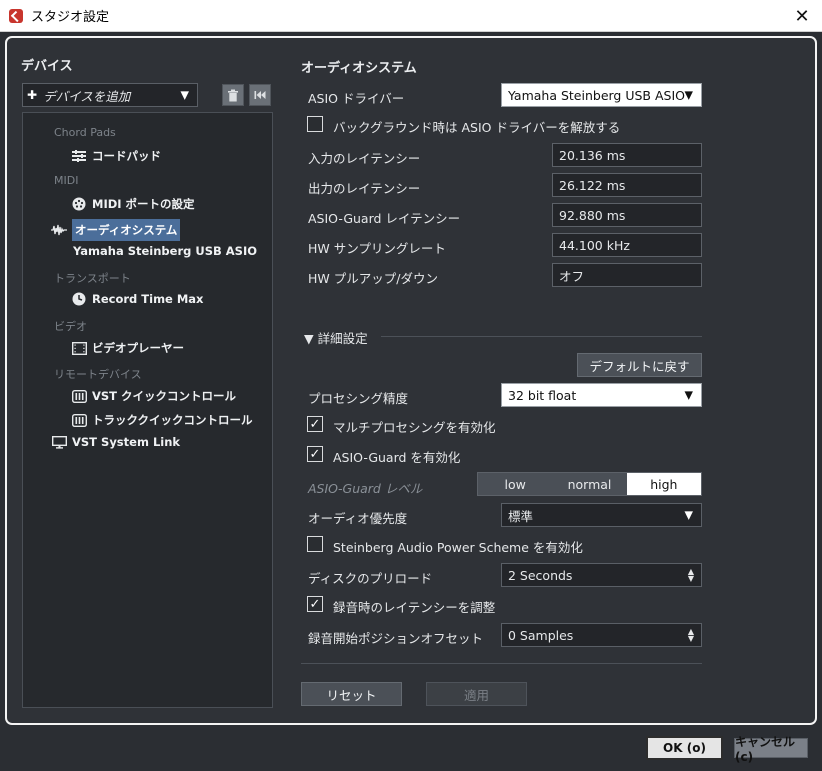  What do you see at coordinates (59, 442) in the screenshot?
I see `monitor-icon` at bounding box center [59, 442].